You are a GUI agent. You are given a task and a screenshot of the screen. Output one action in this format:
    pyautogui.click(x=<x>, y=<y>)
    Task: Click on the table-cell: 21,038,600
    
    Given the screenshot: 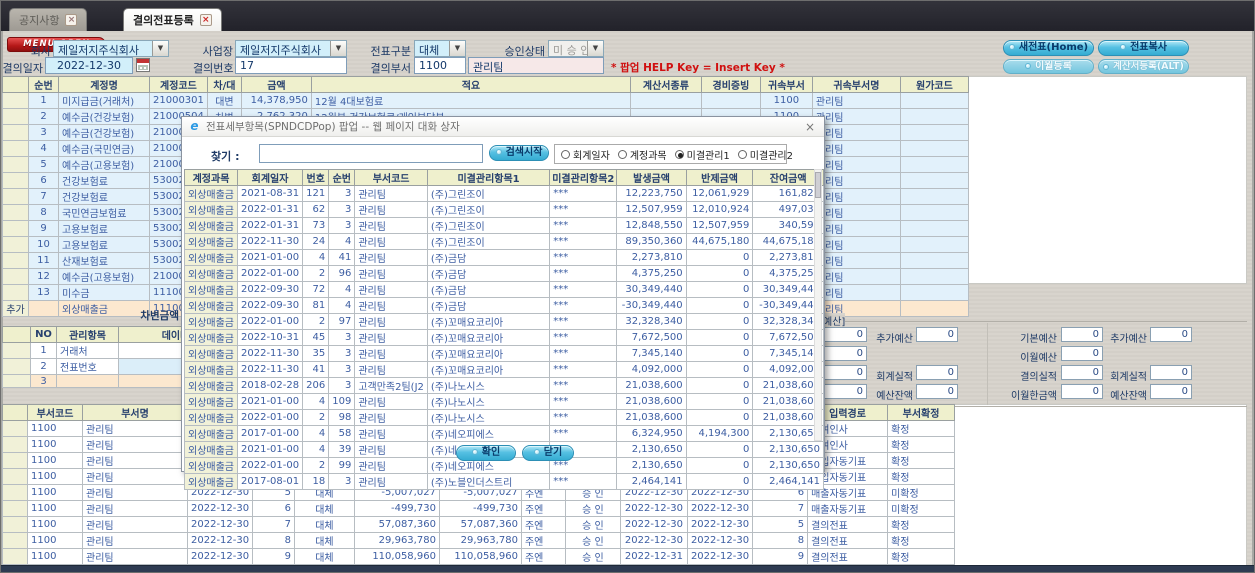 What is the action you would take?
    pyautogui.click(x=651, y=417)
    